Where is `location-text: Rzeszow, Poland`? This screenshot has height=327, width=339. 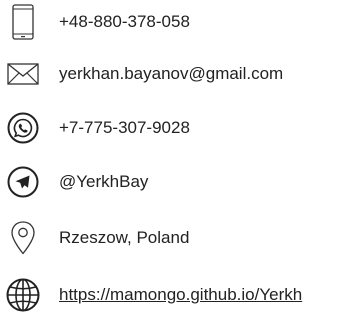 location-text: Rzeszow, Poland is located at coordinates (124, 237).